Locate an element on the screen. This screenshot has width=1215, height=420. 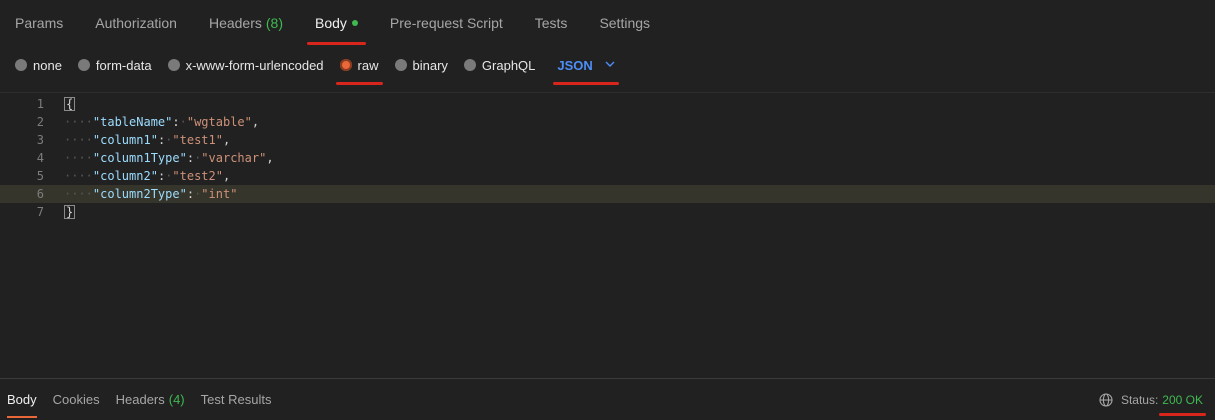
json-value: "test2" is located at coordinates (197, 176).